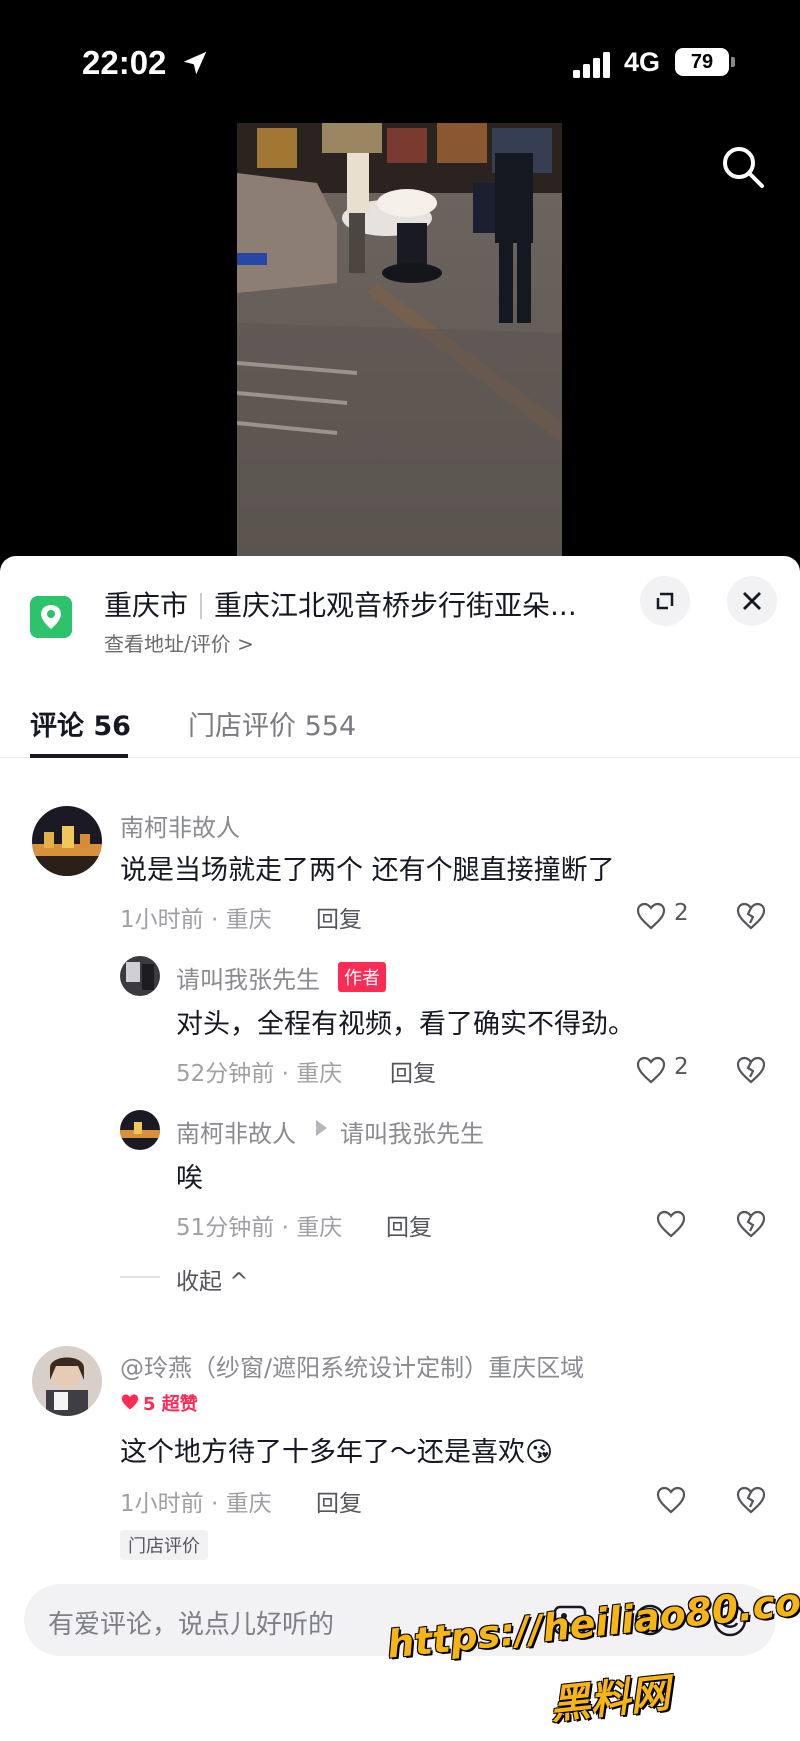 The height and width of the screenshot is (1741, 800). I want to click on signal-icon, so click(591, 65).